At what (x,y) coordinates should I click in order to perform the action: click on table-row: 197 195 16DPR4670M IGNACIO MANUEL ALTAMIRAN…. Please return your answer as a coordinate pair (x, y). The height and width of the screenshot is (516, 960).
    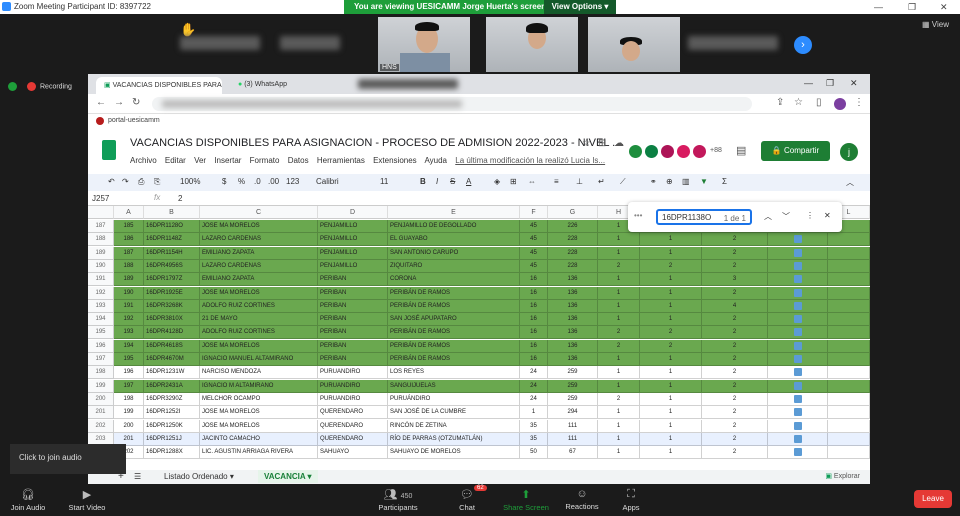
    Looking at the image, I should click on (479, 359).